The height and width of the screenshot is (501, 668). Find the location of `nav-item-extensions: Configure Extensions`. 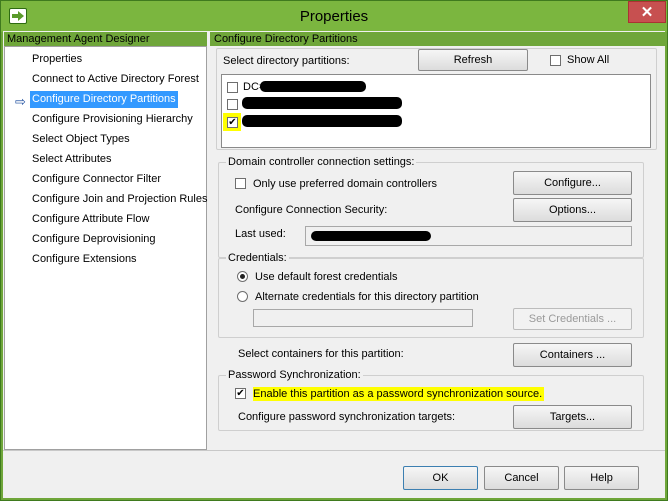

nav-item-extensions: Configure Extensions is located at coordinates (84, 259).